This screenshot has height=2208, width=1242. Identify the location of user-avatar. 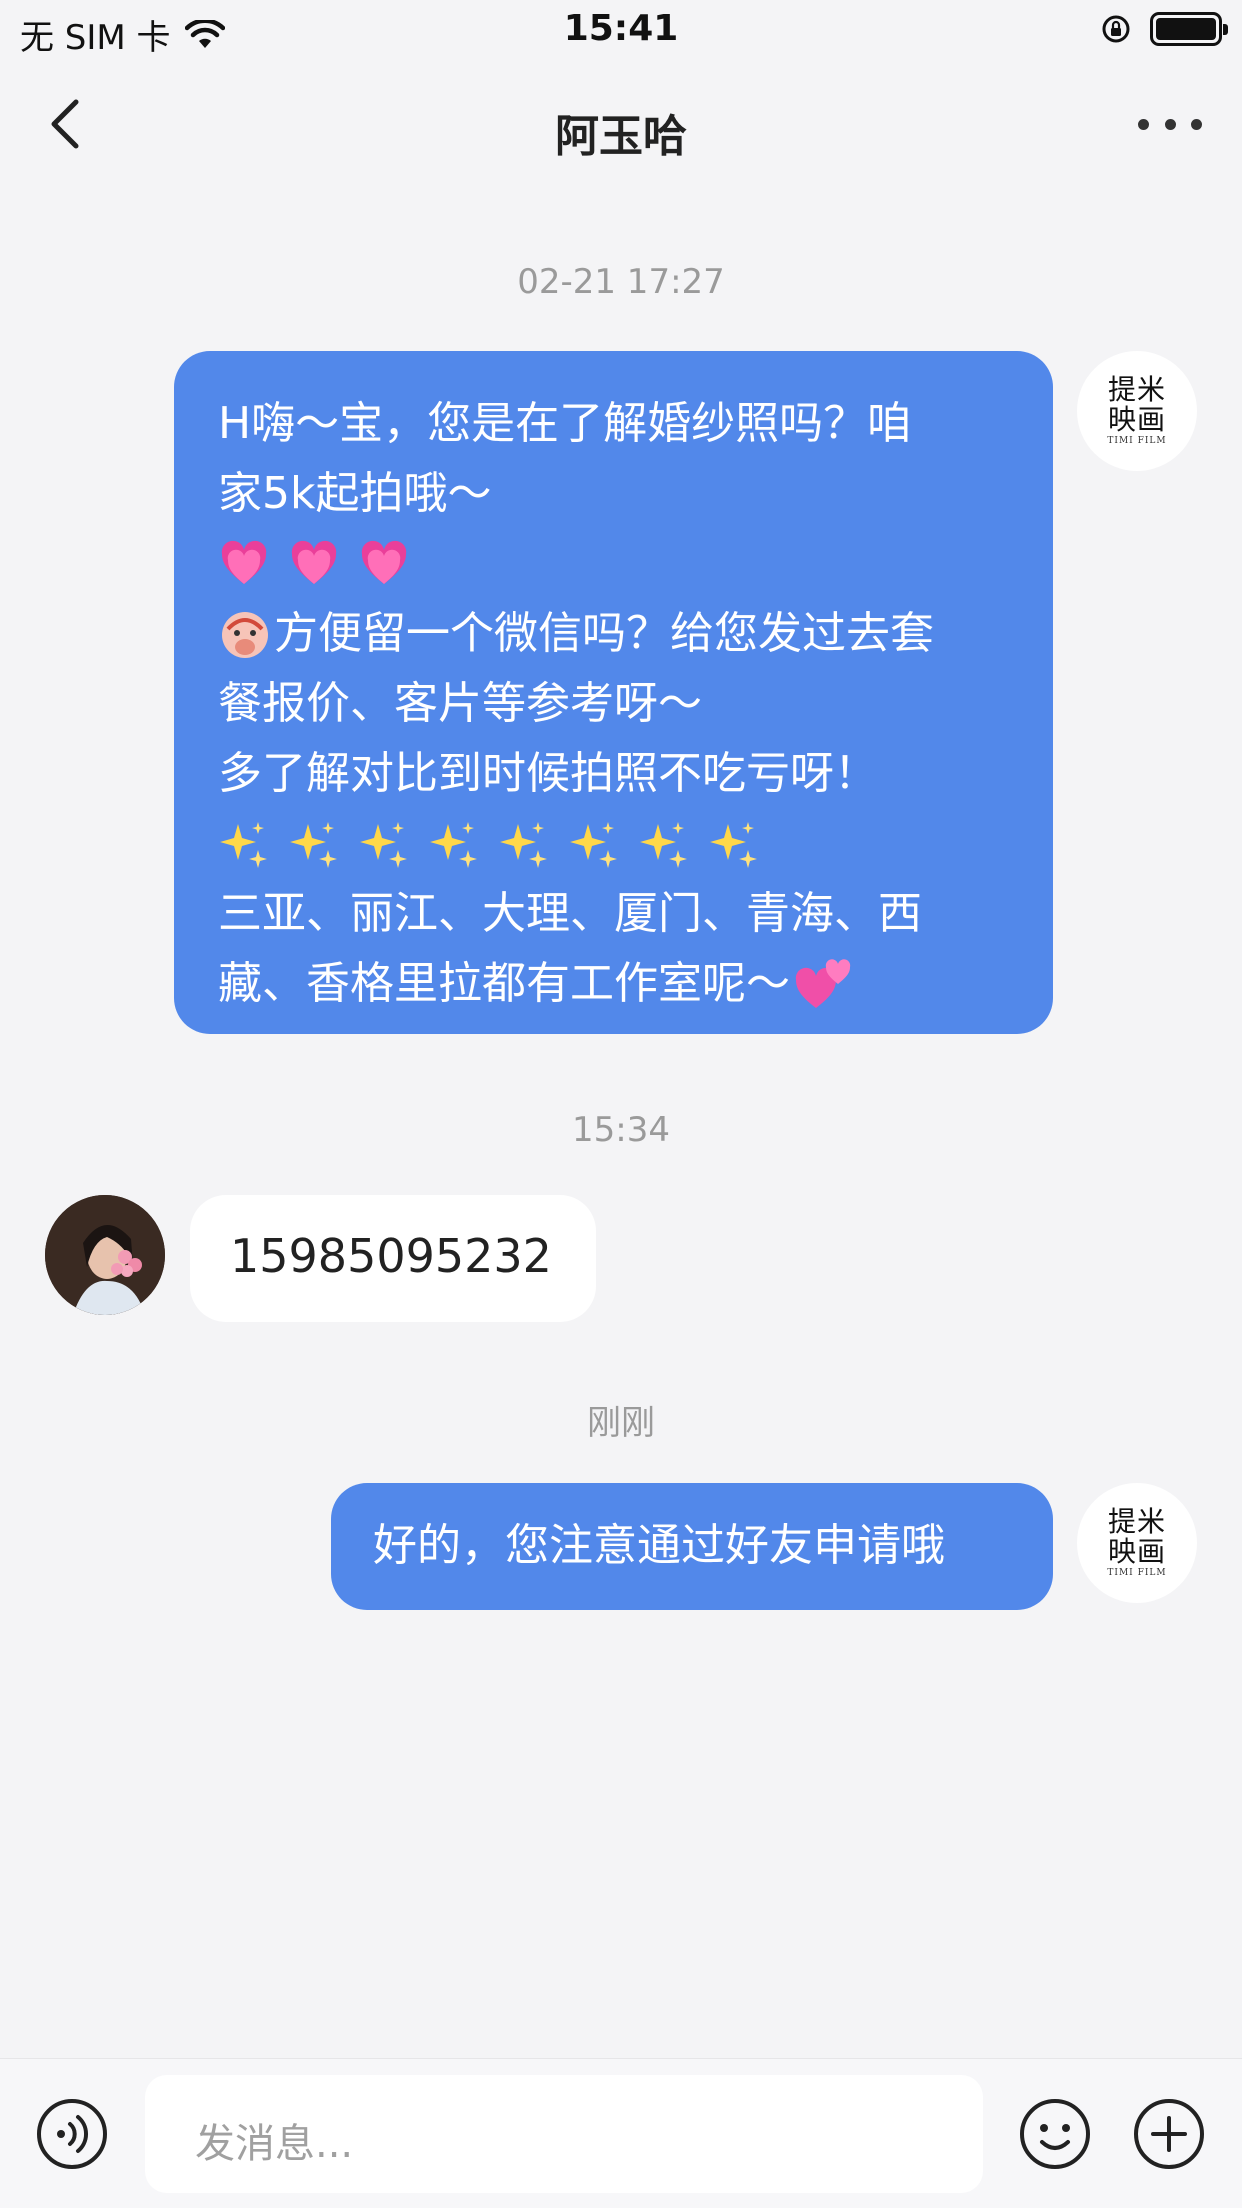
(105, 1255).